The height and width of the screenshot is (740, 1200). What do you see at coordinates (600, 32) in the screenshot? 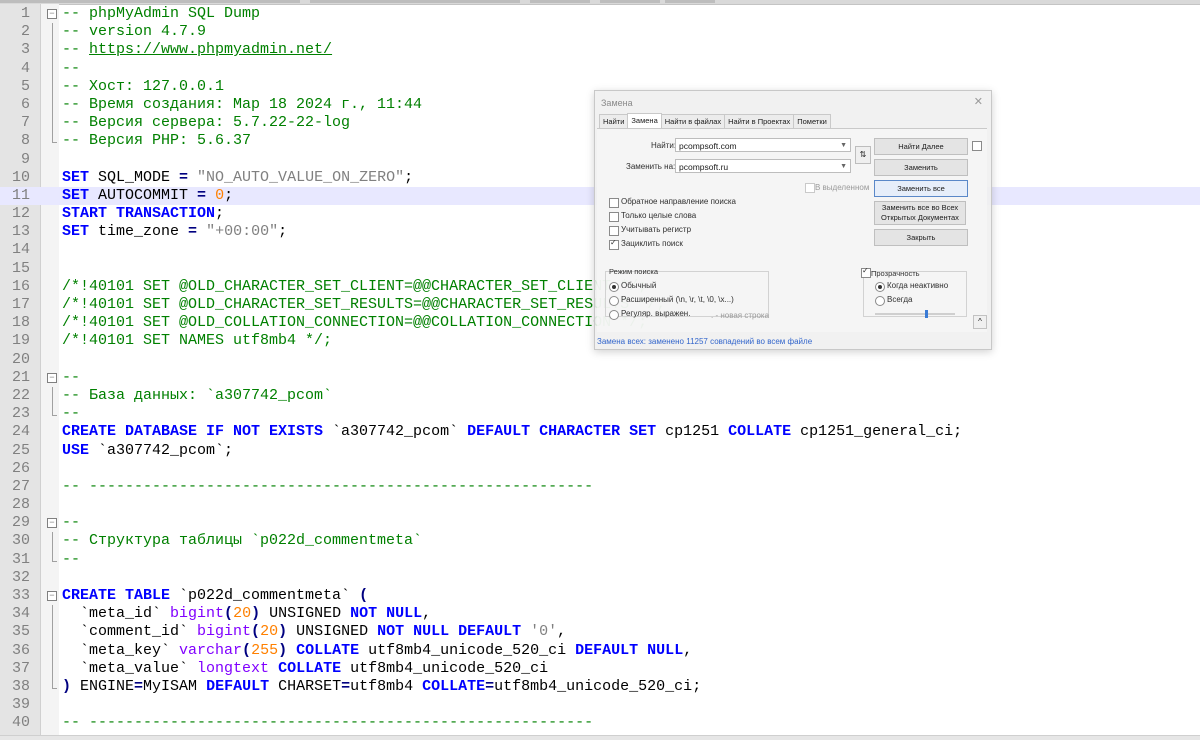
I see `code-line: 2 -- version 4.7.9` at bounding box center [600, 32].